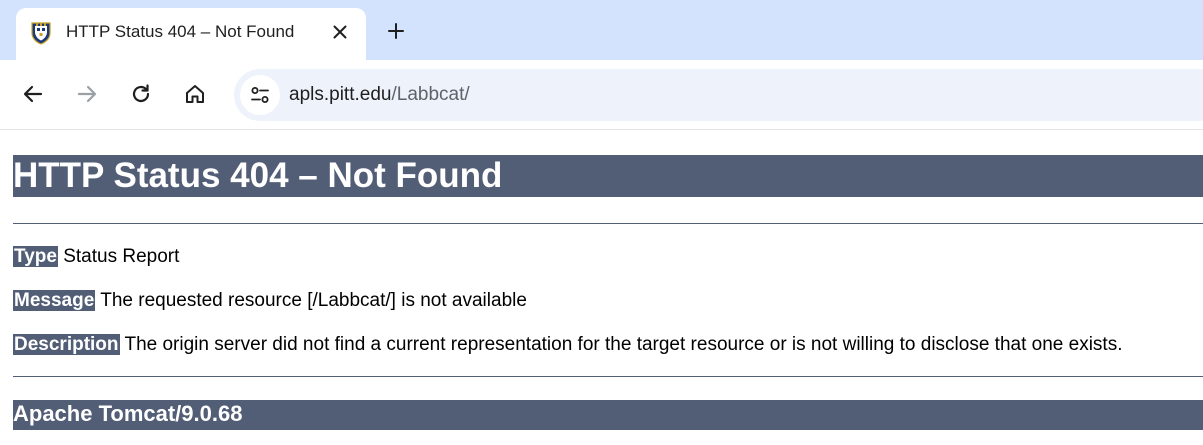  I want to click on type-row: Type Status Report, so click(96, 257).